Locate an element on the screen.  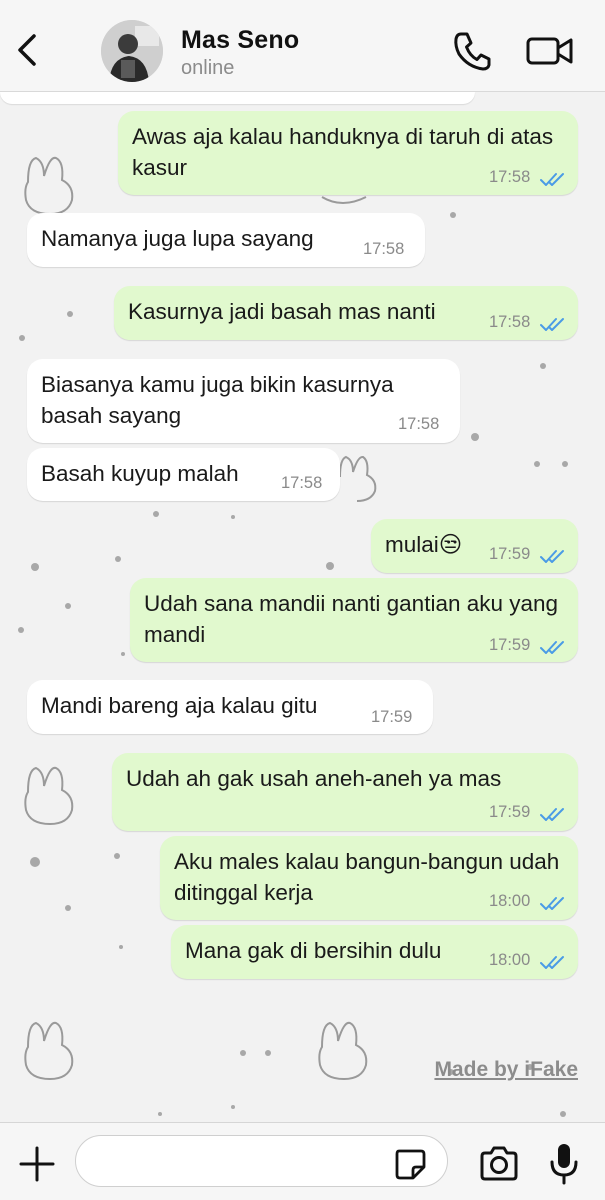
chevron-left-icon is located at coordinates (27, 50).